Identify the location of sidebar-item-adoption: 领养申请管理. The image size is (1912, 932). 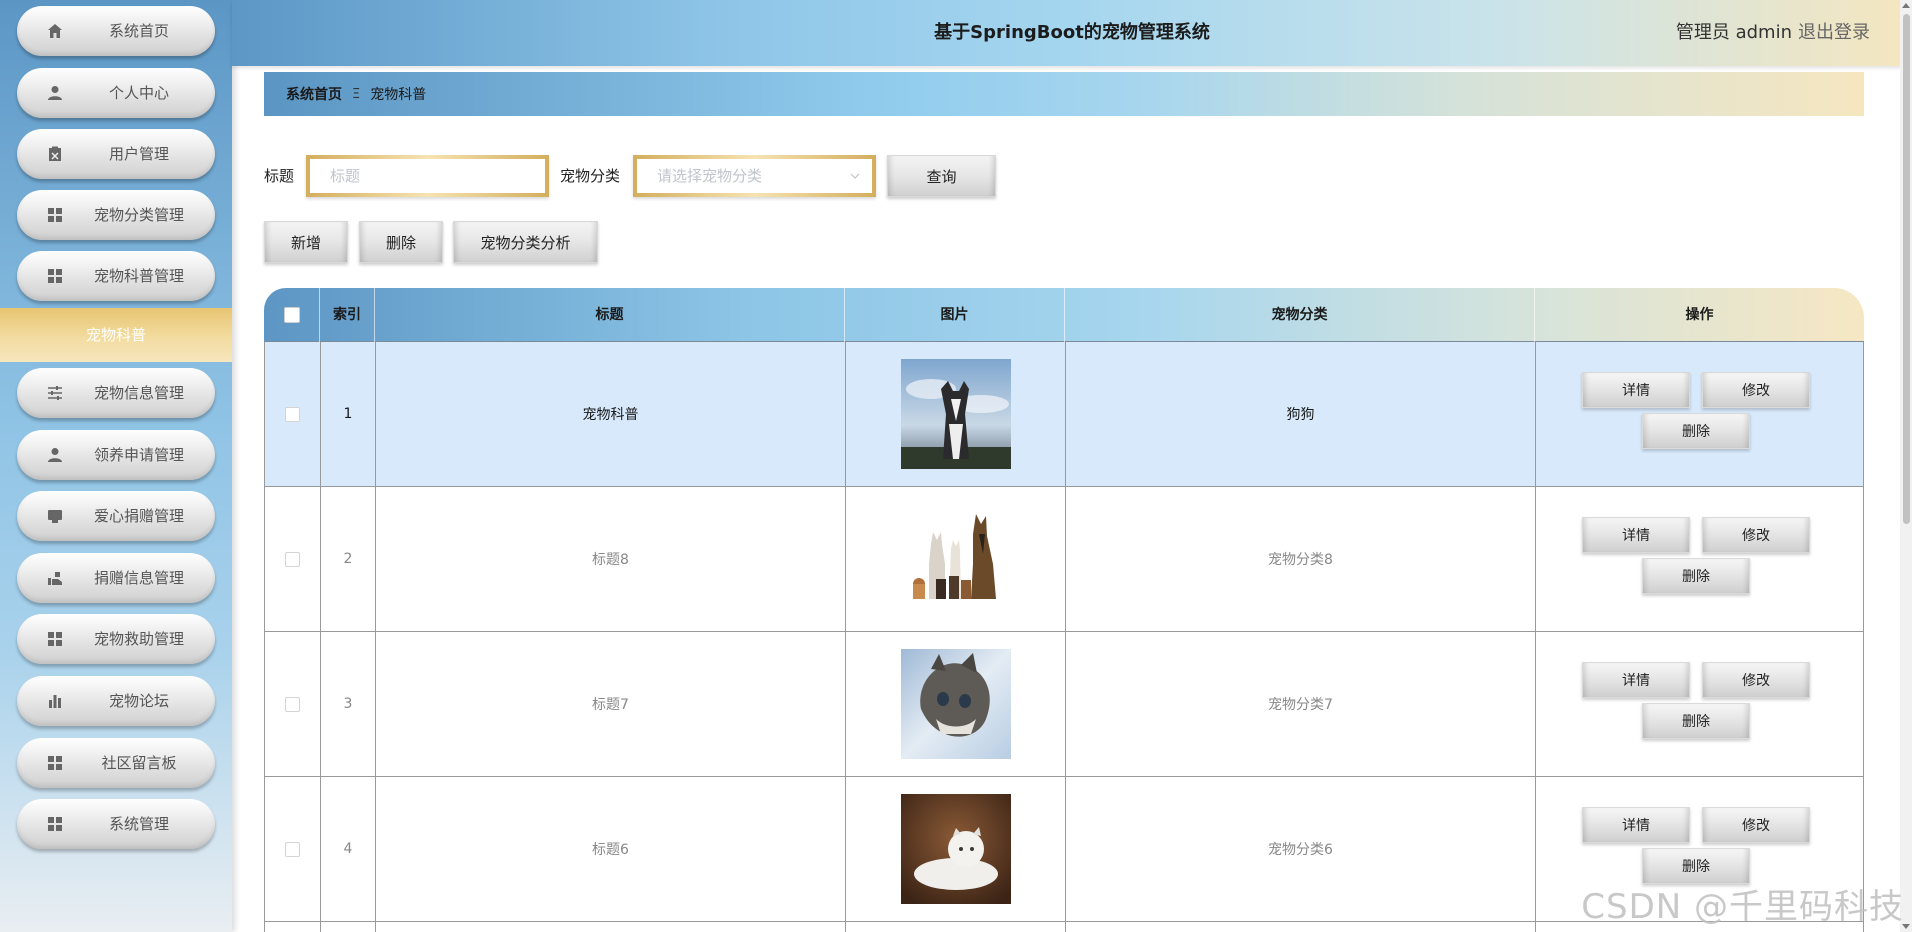
(116, 455).